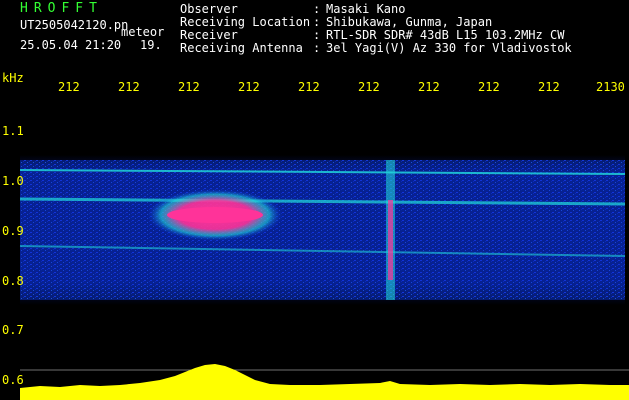  What do you see at coordinates (13, 380) in the screenshot?
I see `y-tick: 0.6` at bounding box center [13, 380].